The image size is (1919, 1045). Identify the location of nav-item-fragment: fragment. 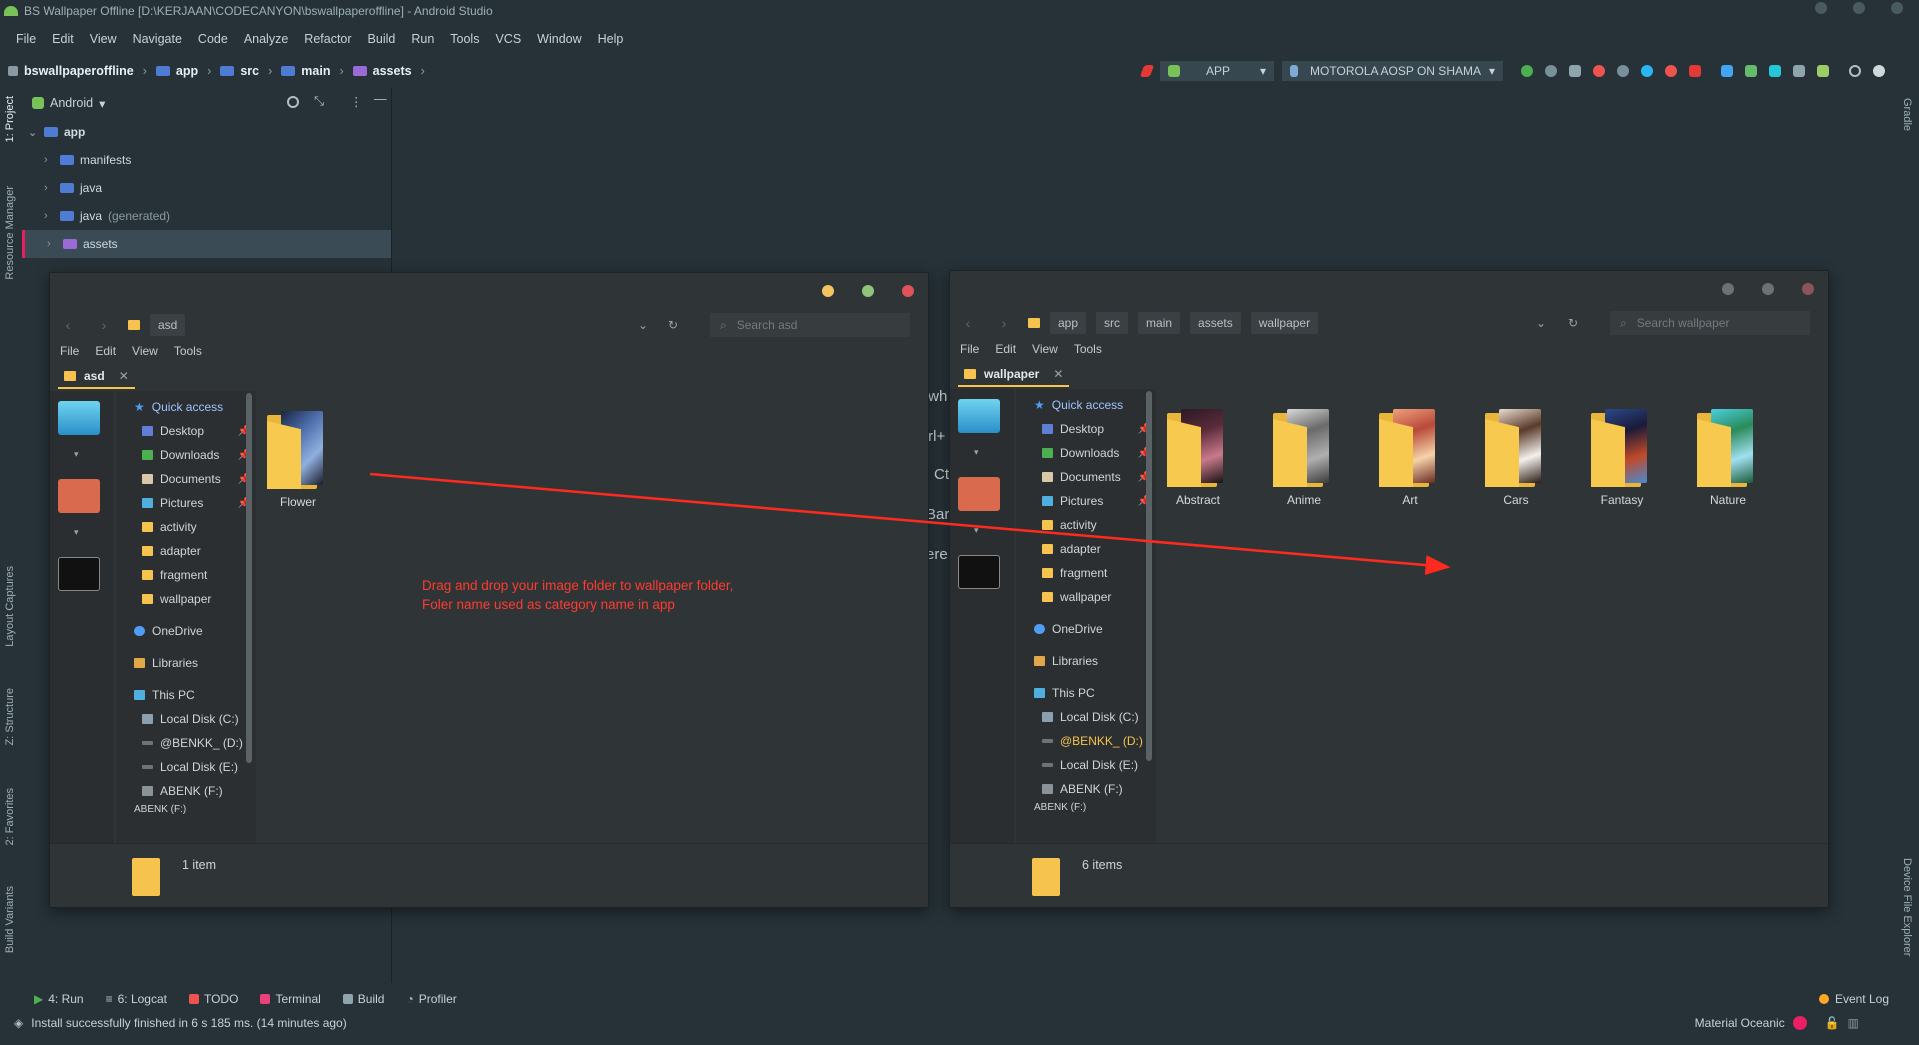
(1086, 573).